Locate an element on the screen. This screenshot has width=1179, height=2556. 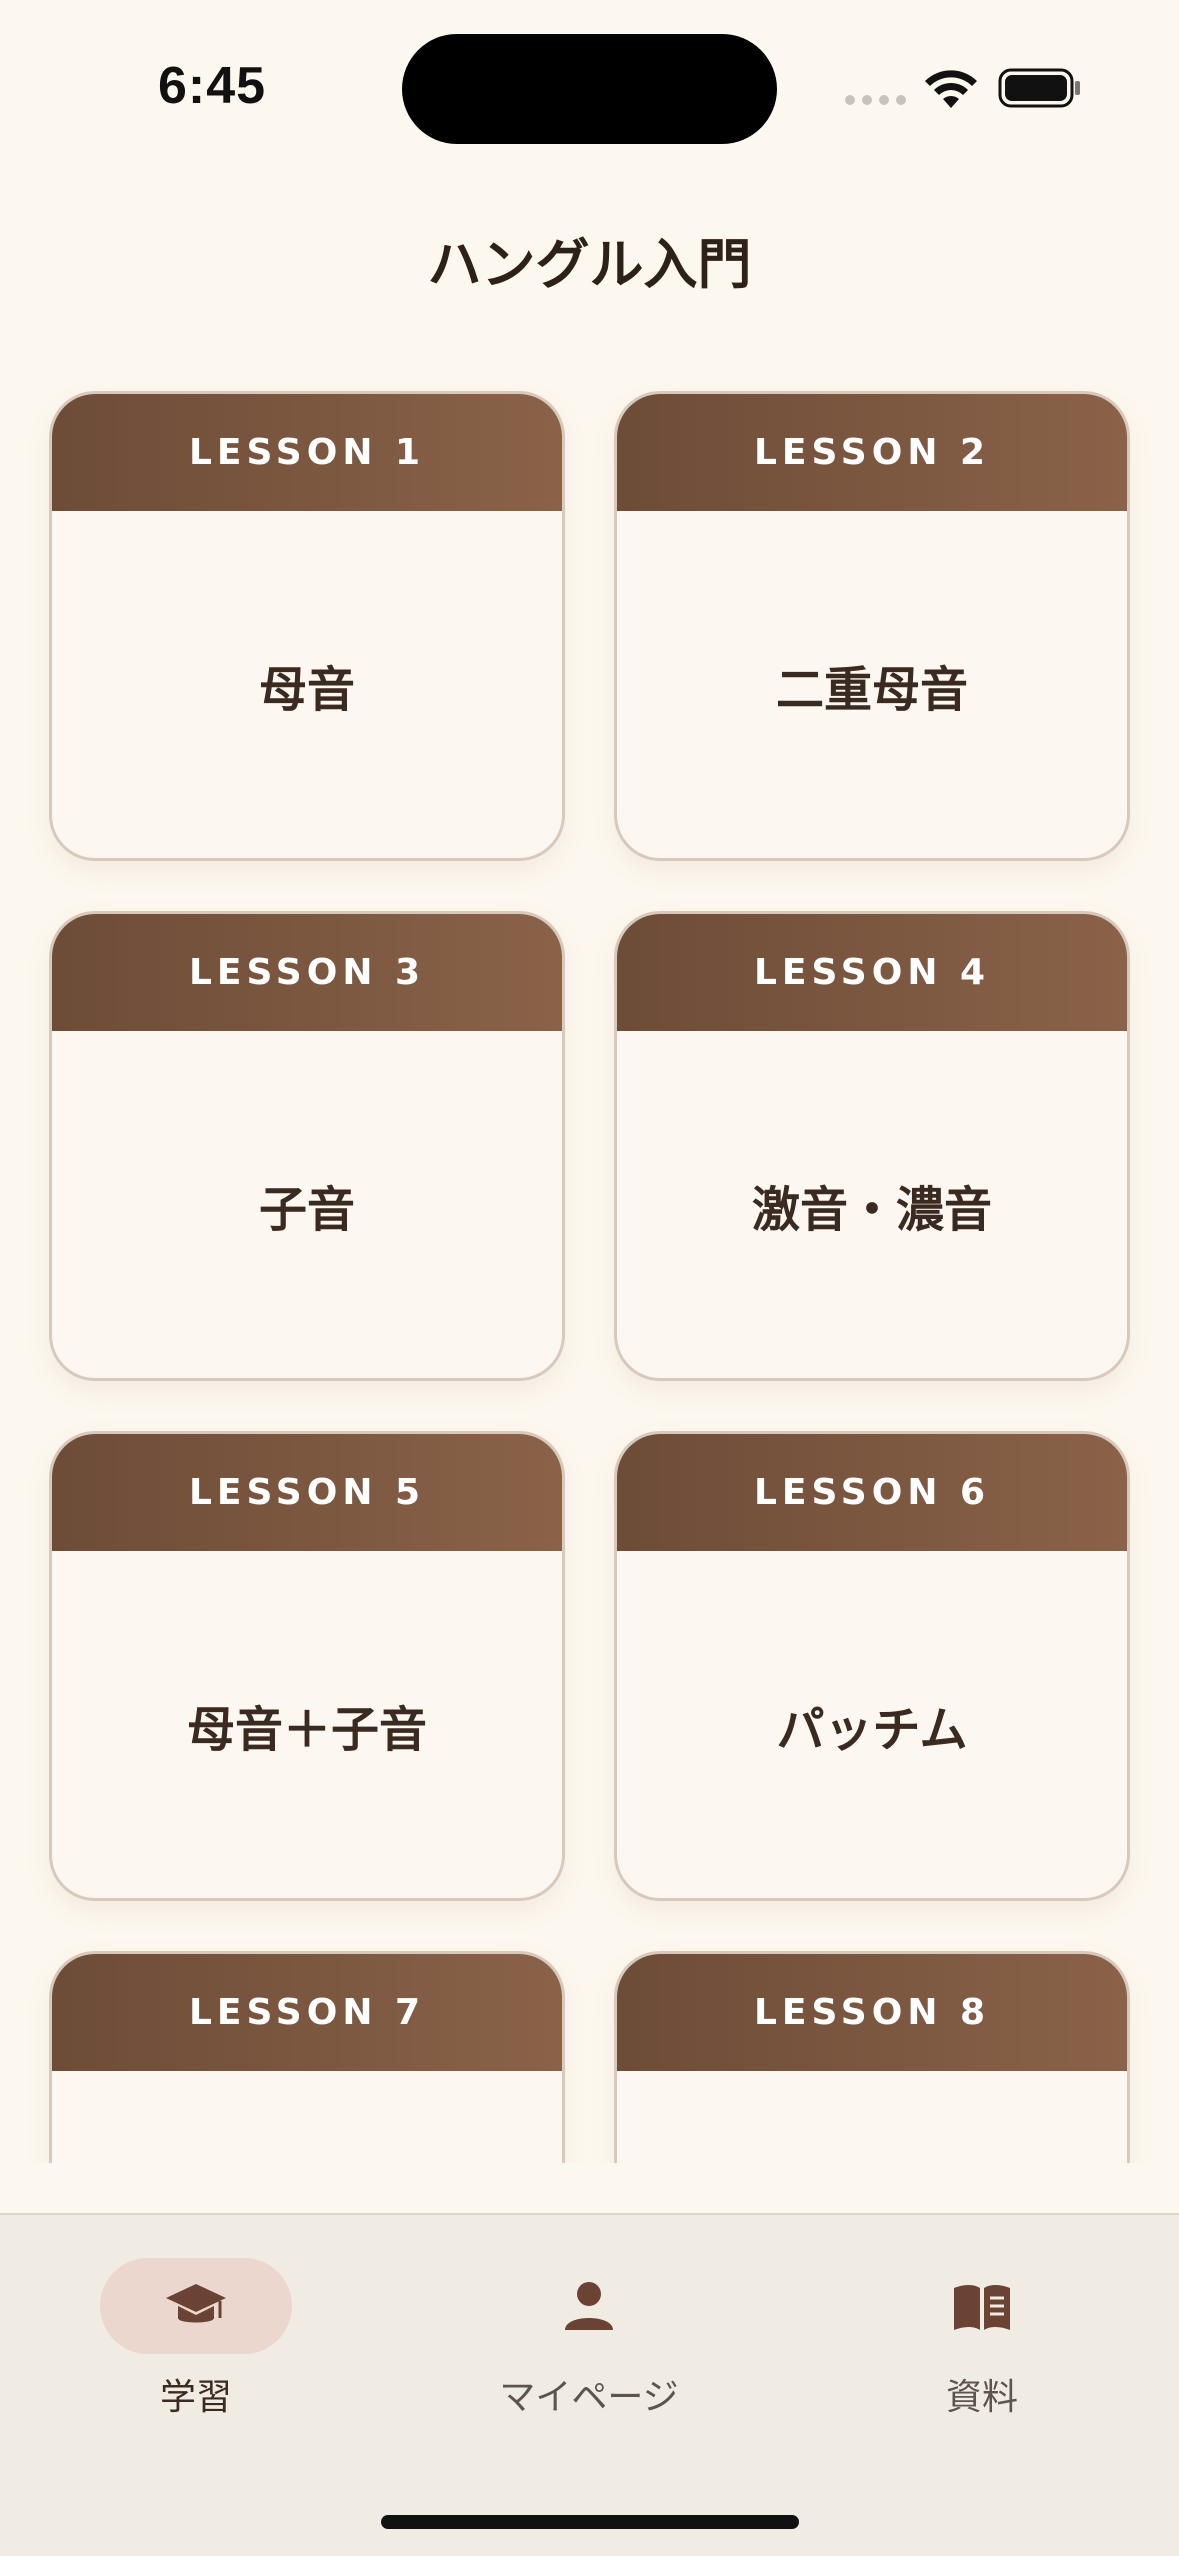
battery-icon is located at coordinates (1039, 88).